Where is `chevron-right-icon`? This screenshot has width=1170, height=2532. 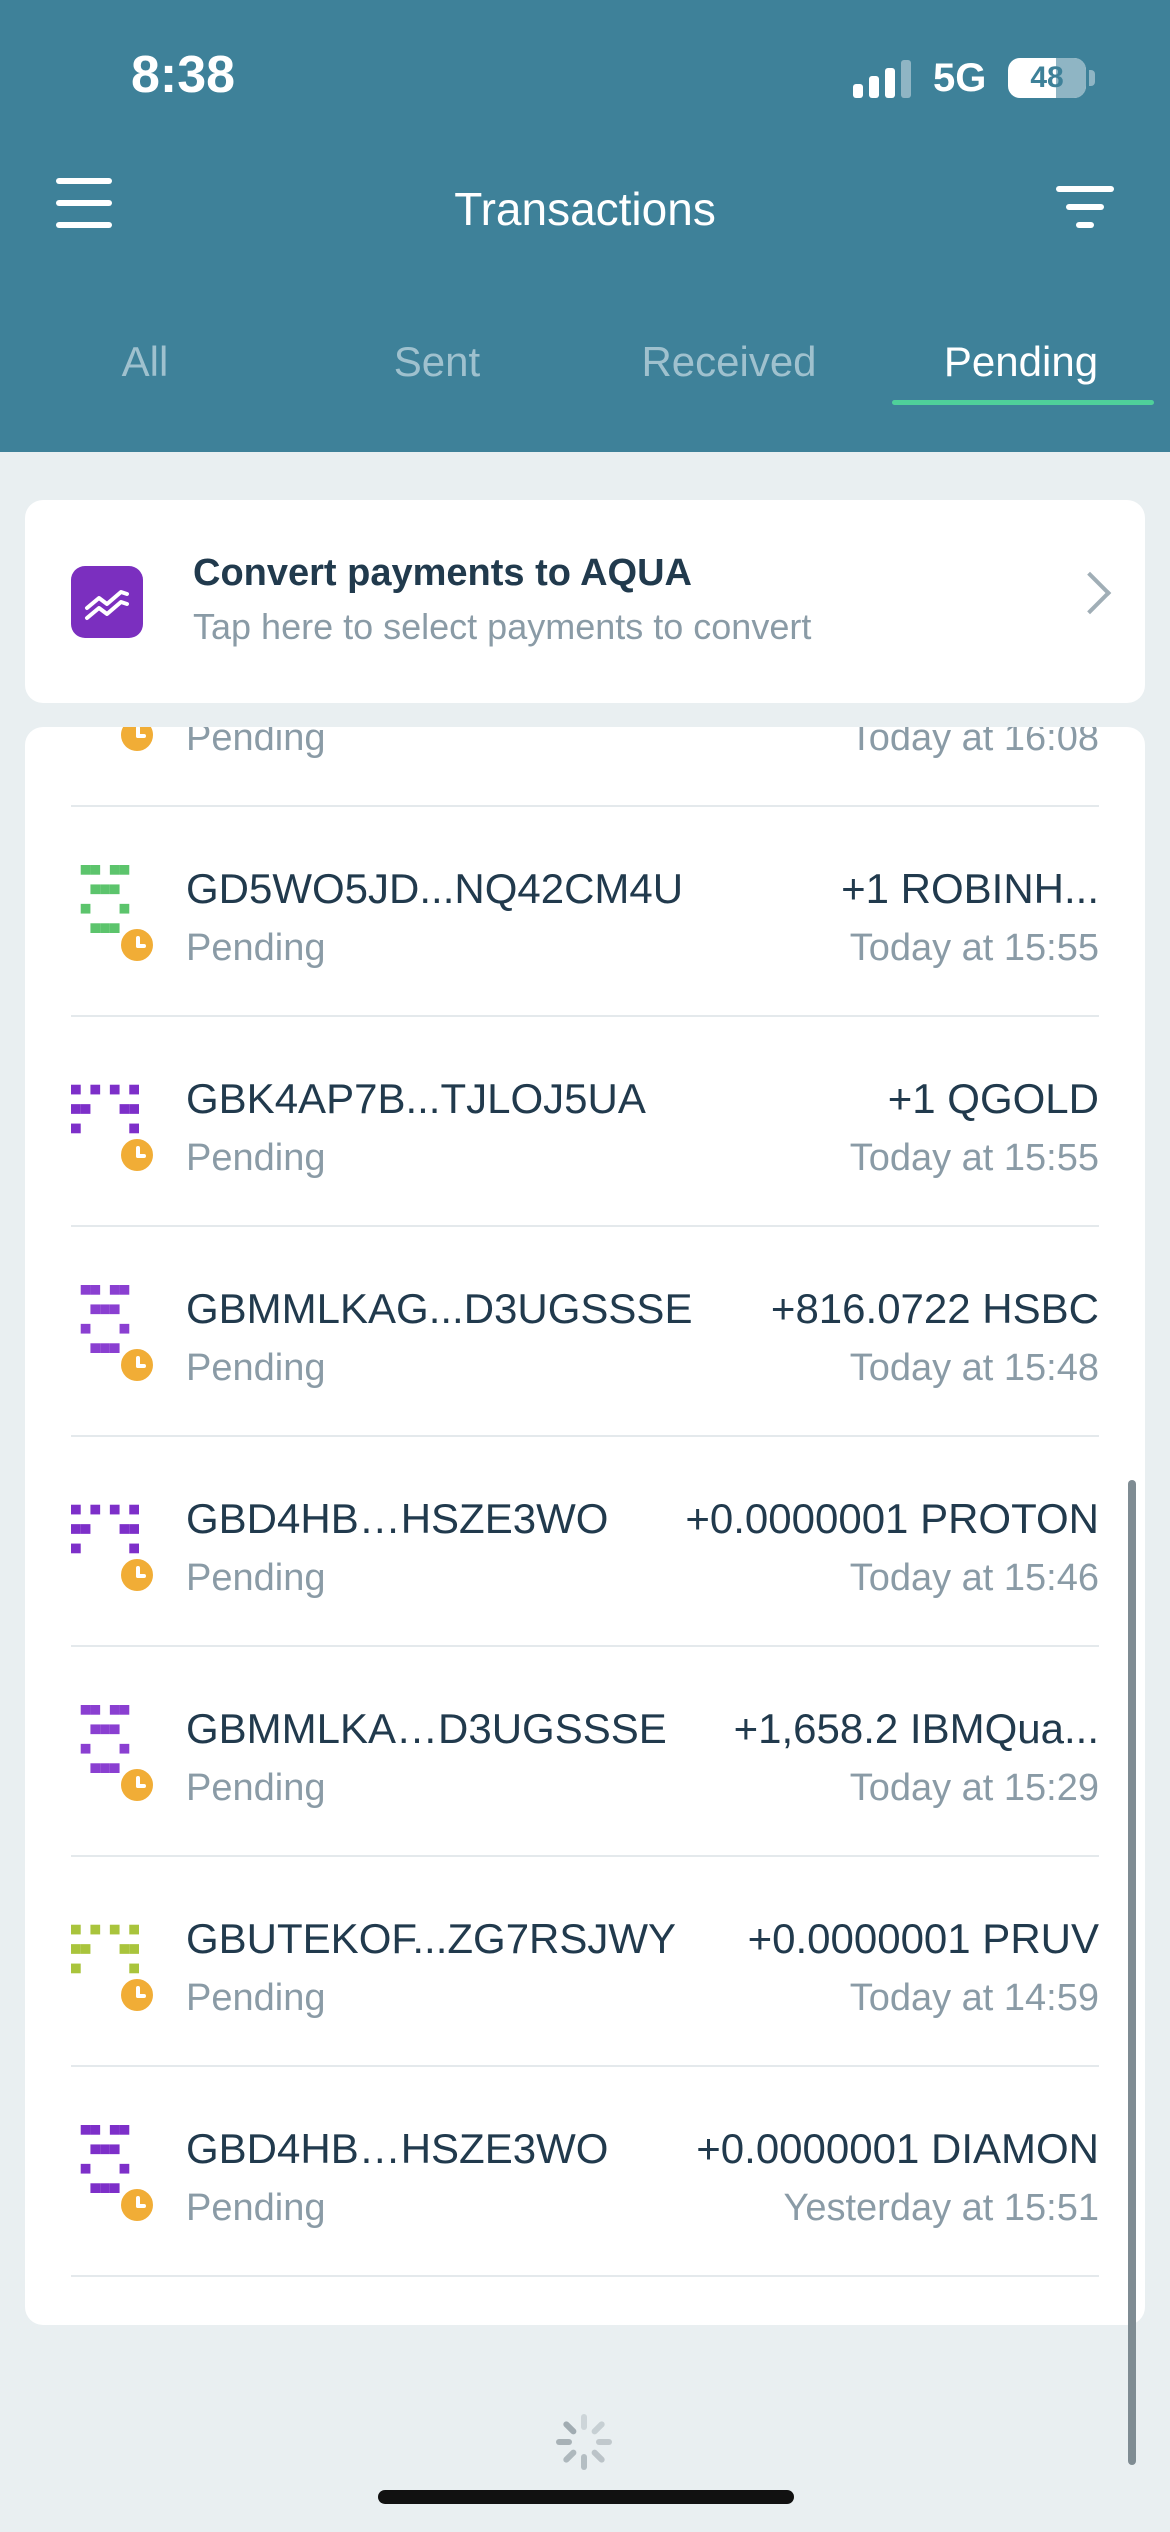 chevron-right-icon is located at coordinates (1090, 593).